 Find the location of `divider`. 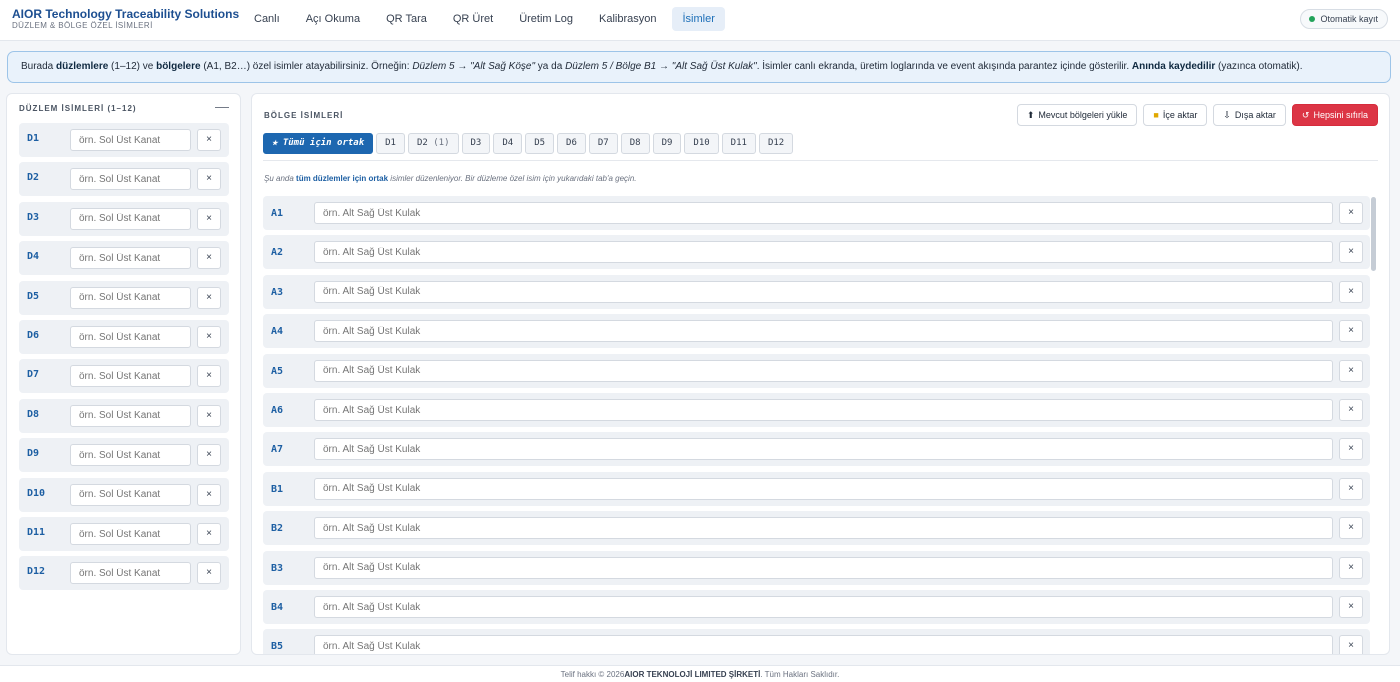

divider is located at coordinates (820, 160).